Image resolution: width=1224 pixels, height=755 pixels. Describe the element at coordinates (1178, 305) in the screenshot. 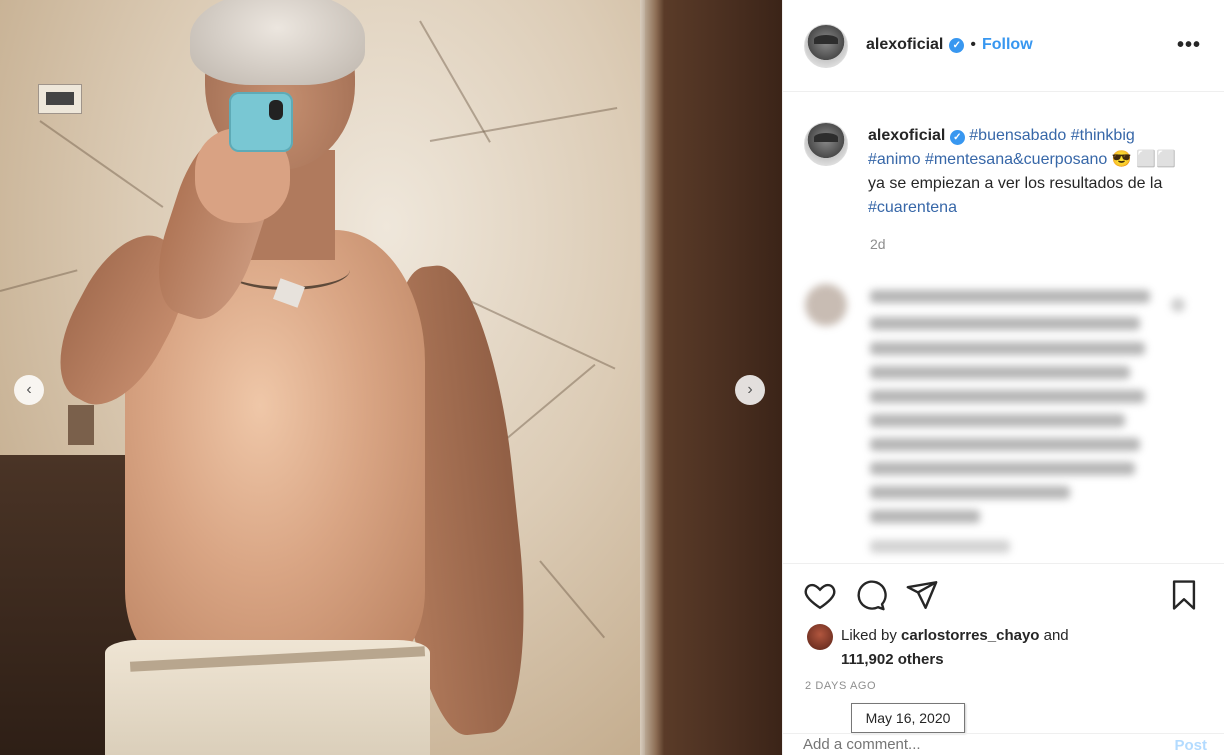

I see `comment-like-icon` at that location.